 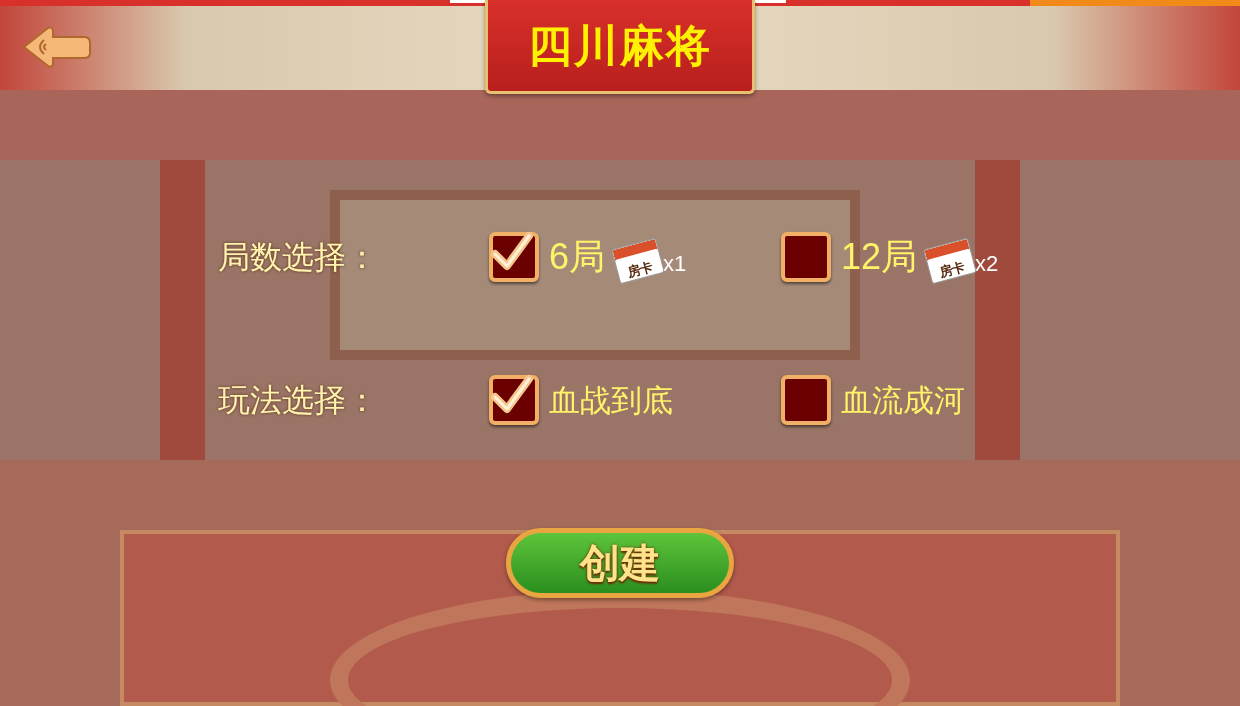 I want to click on choice-label: 6局, so click(x=577, y=257).